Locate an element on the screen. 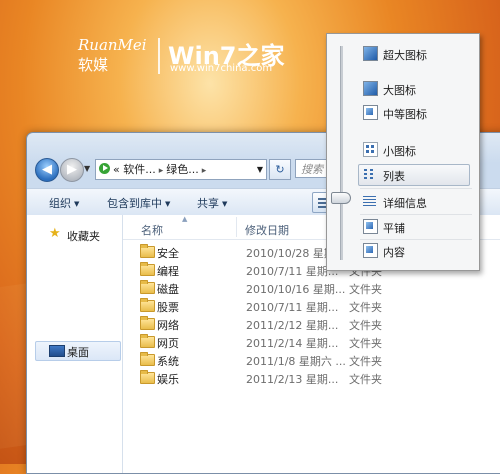  nav-label-desktop: 桌面 is located at coordinates (78, 352).